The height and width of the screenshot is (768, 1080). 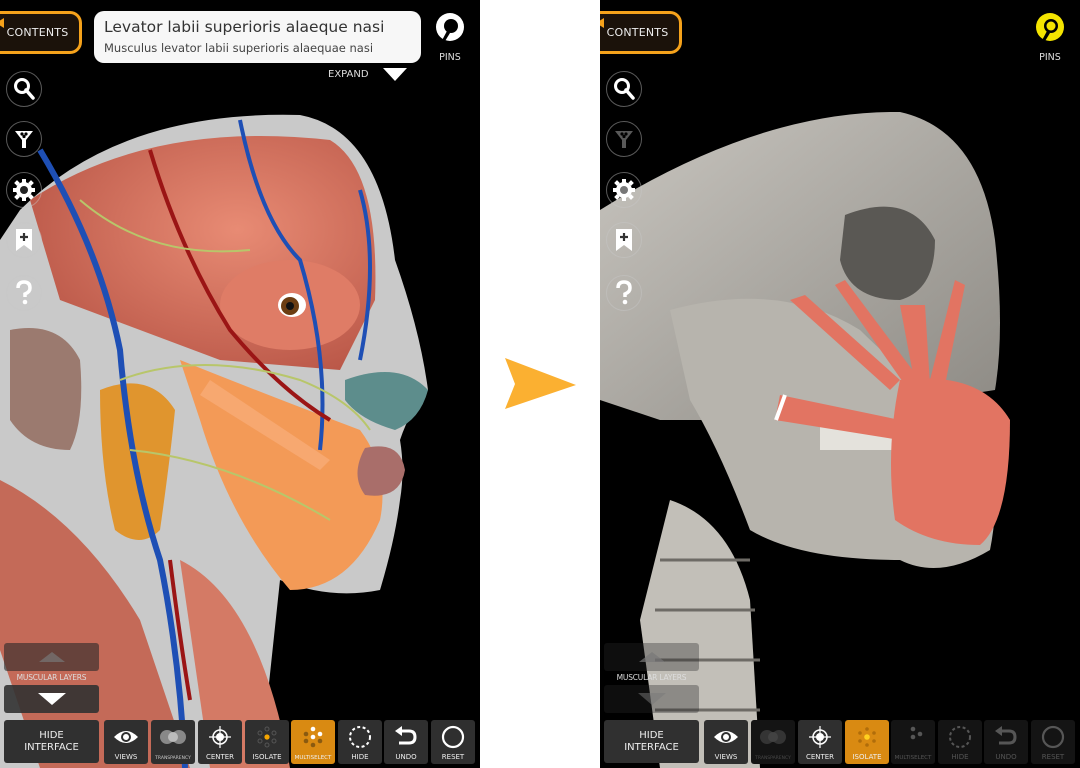 What do you see at coordinates (220, 737) in the screenshot?
I see `crosshair-icon` at bounding box center [220, 737].